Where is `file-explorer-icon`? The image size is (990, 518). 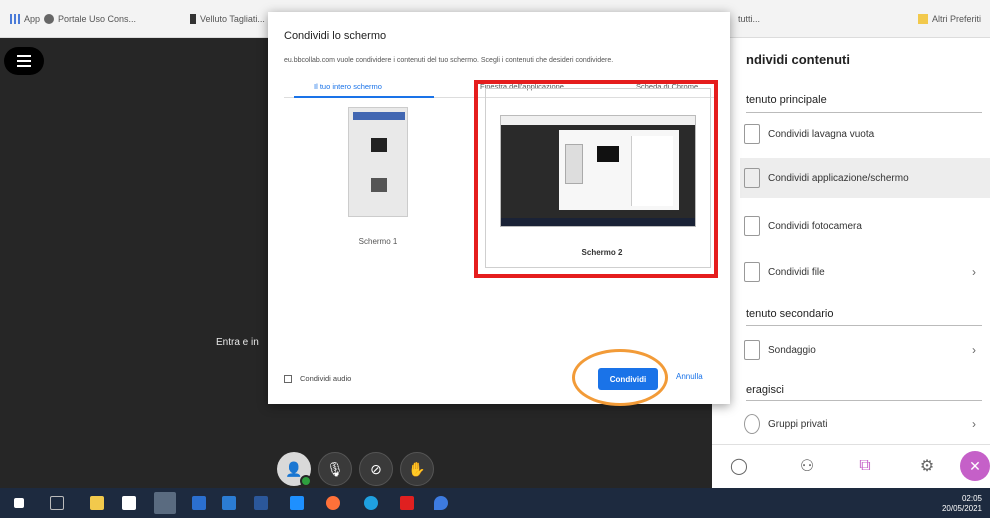 file-explorer-icon is located at coordinates (97, 503).